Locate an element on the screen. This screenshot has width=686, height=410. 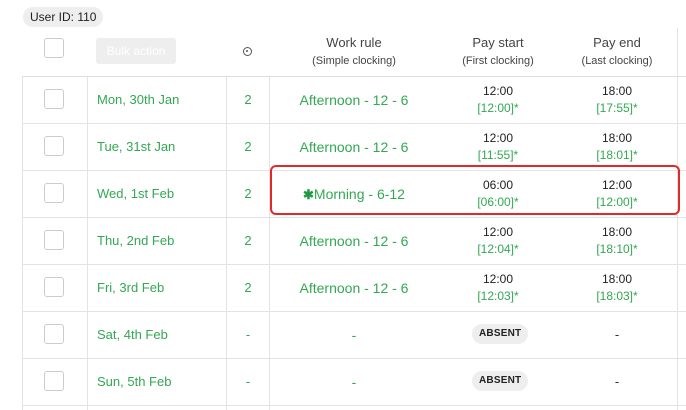
work-rule-cell: ✱Morning - 6-12 is located at coordinates (354, 194).